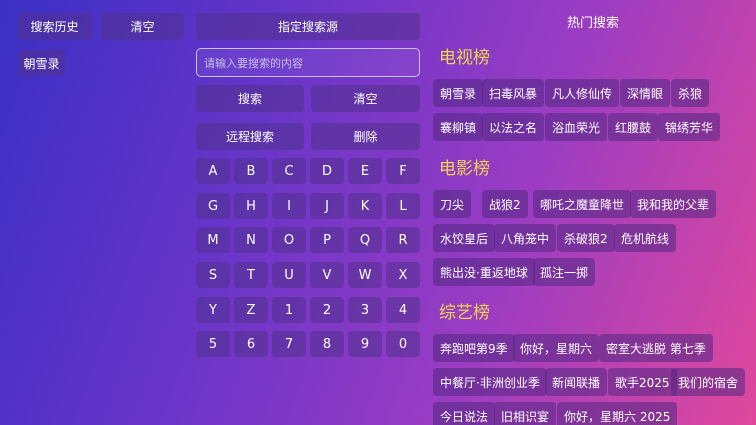 This screenshot has width=756, height=425. What do you see at coordinates (54, 26) in the screenshot?
I see `search-history-button: 搜索历史` at bounding box center [54, 26].